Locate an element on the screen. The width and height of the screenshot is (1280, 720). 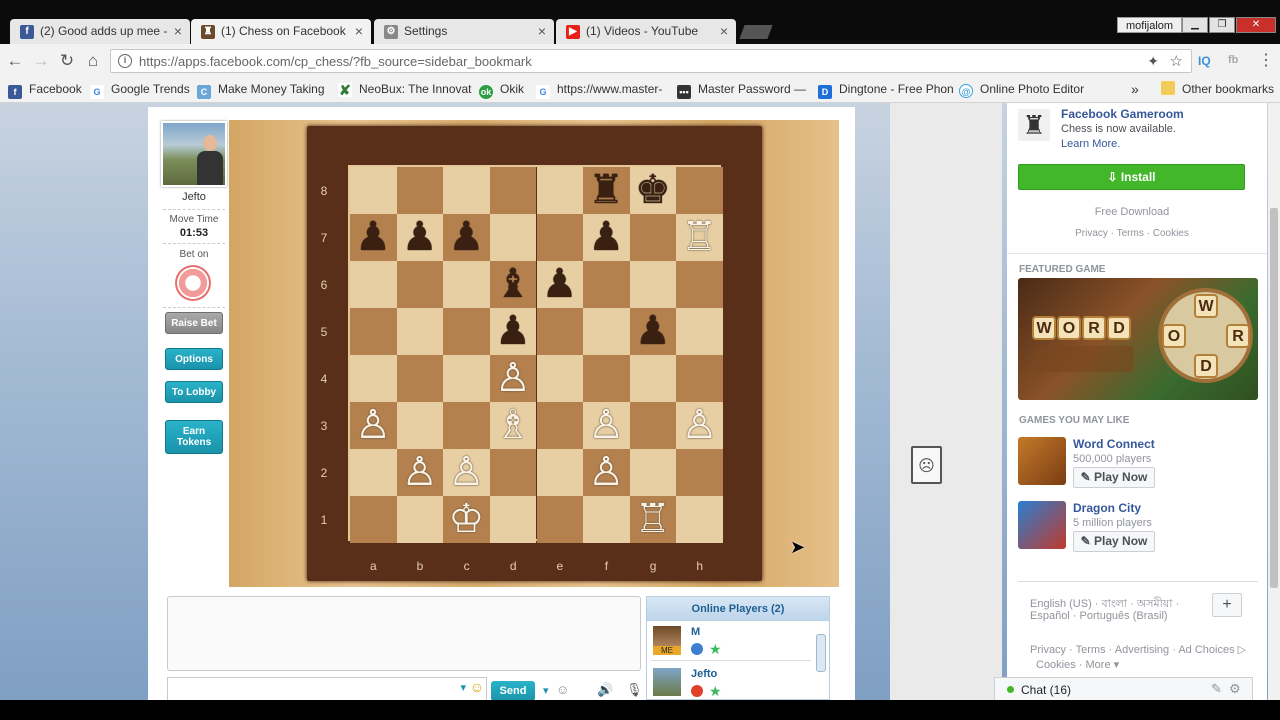
player-row: Jefto ★ is located at coordinates (731, 684).